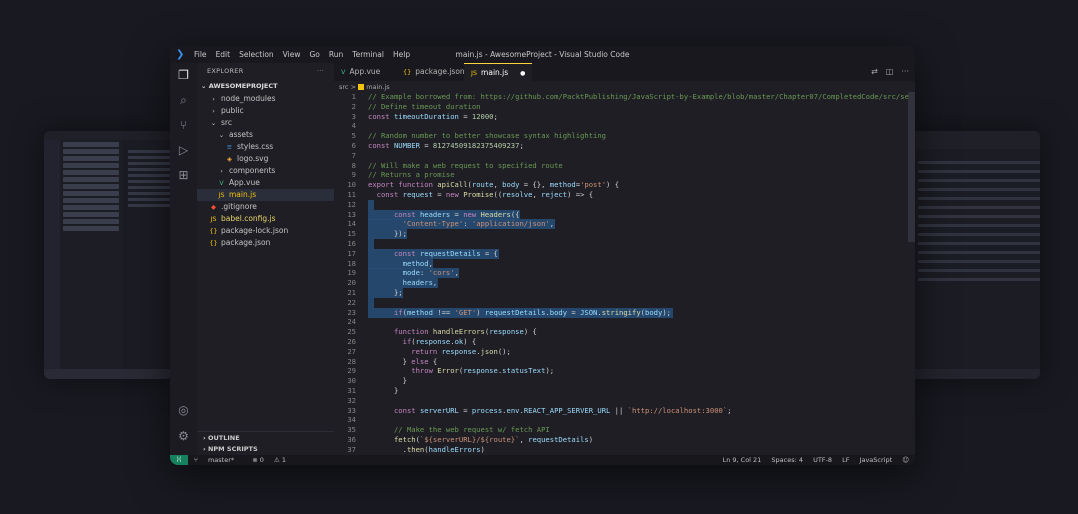 This screenshot has height=514, width=1078. Describe the element at coordinates (213, 111) in the screenshot. I see `chevron-right-icon: ›` at that location.